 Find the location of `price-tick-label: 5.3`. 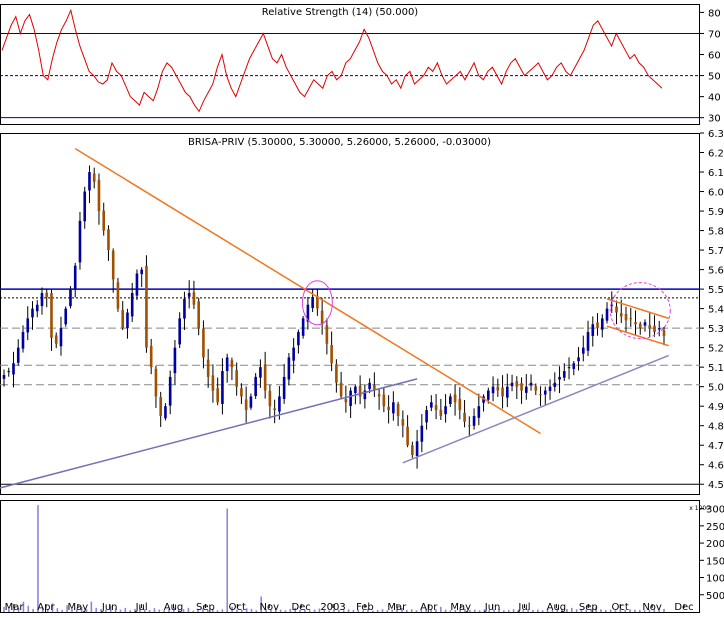

price-tick-label: 5.3 is located at coordinates (716, 329).